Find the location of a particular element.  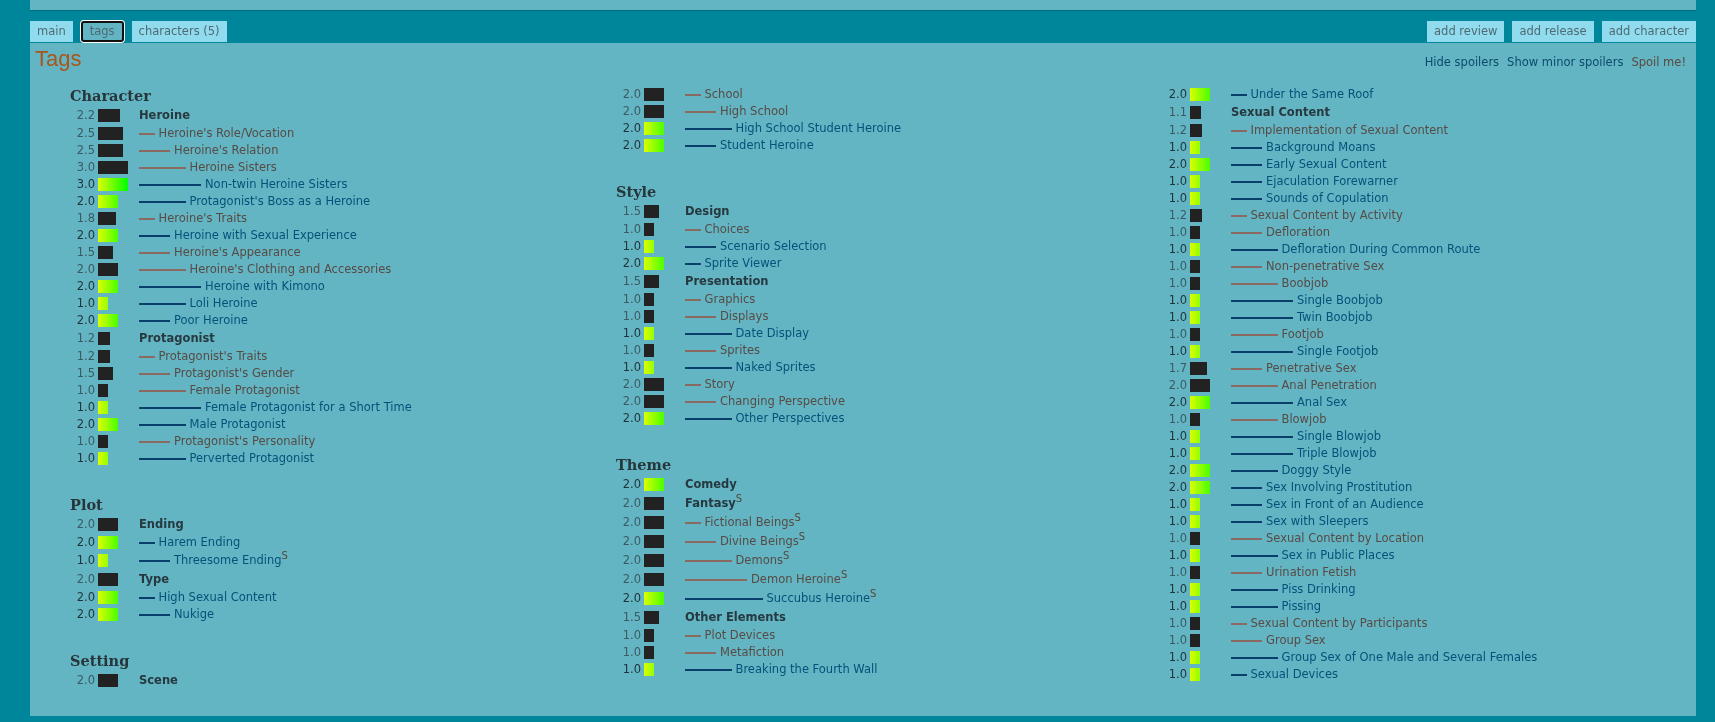

tag-link: Sexual Content by Location is located at coordinates (1345, 538).